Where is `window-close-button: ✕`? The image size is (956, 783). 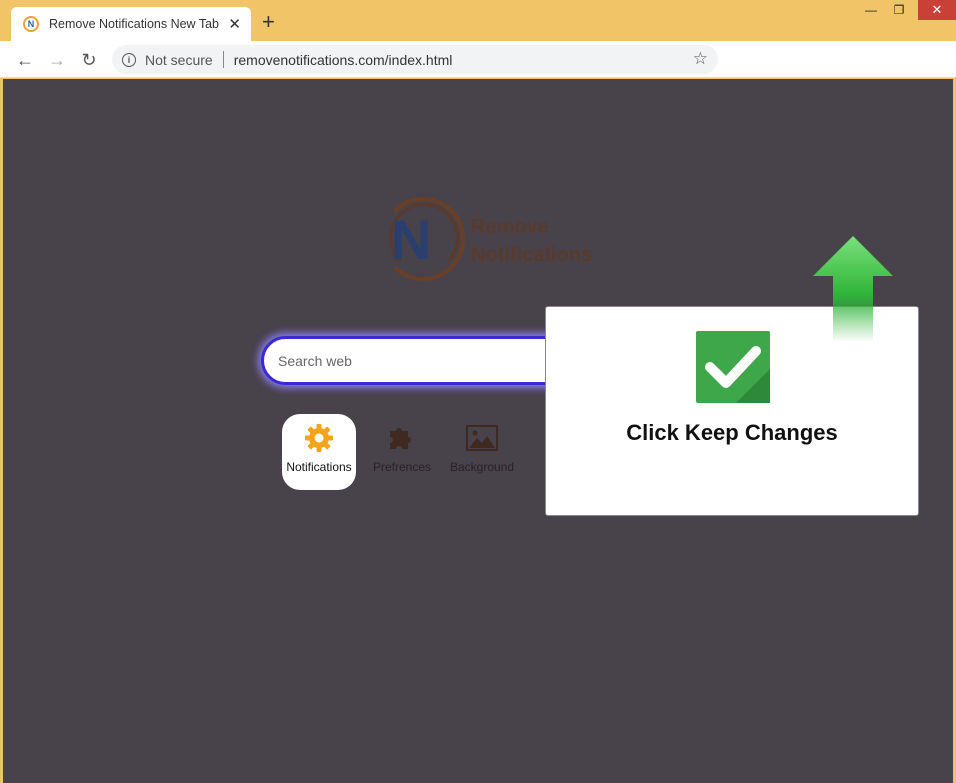 window-close-button: ✕ is located at coordinates (937, 10).